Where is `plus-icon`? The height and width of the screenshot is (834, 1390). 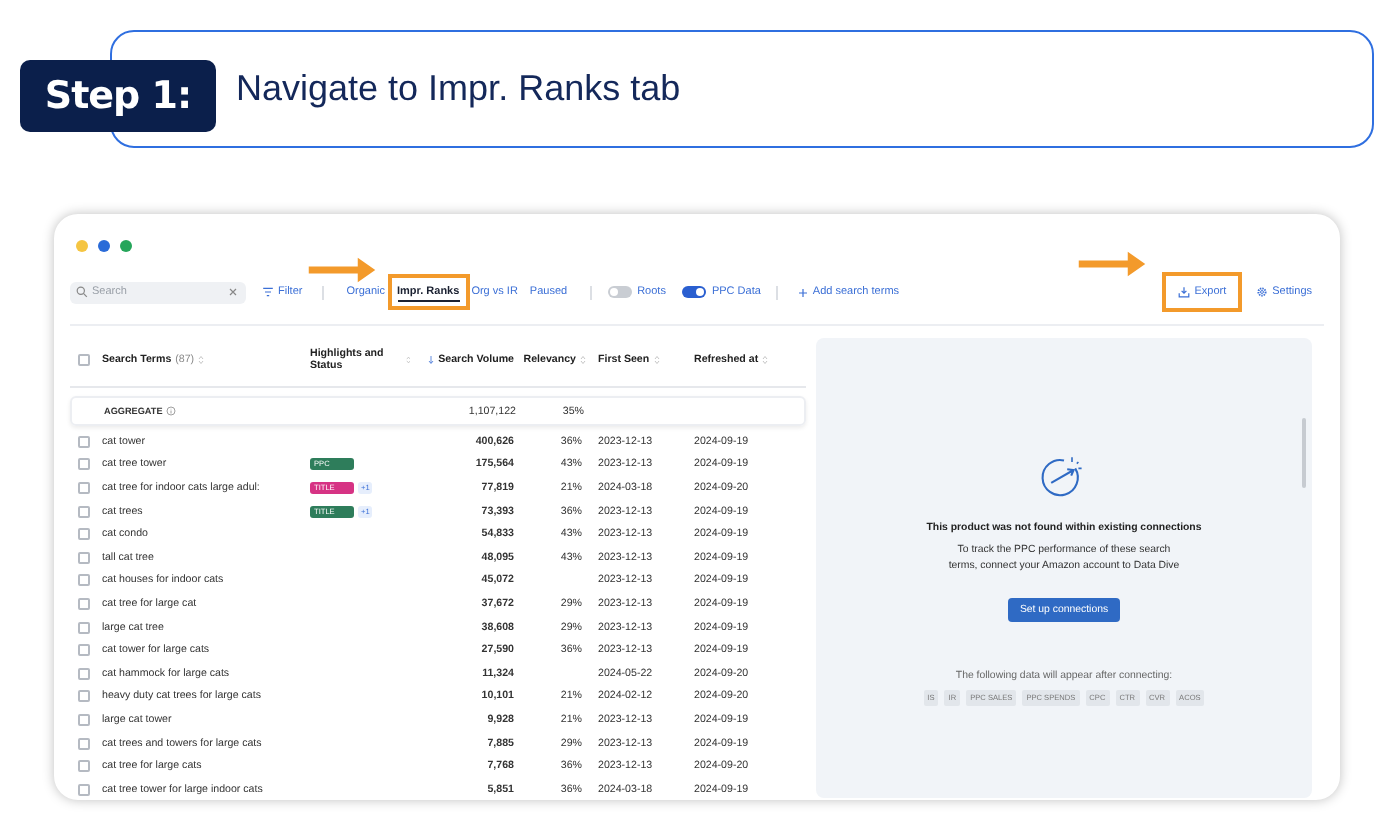 plus-icon is located at coordinates (803, 292).